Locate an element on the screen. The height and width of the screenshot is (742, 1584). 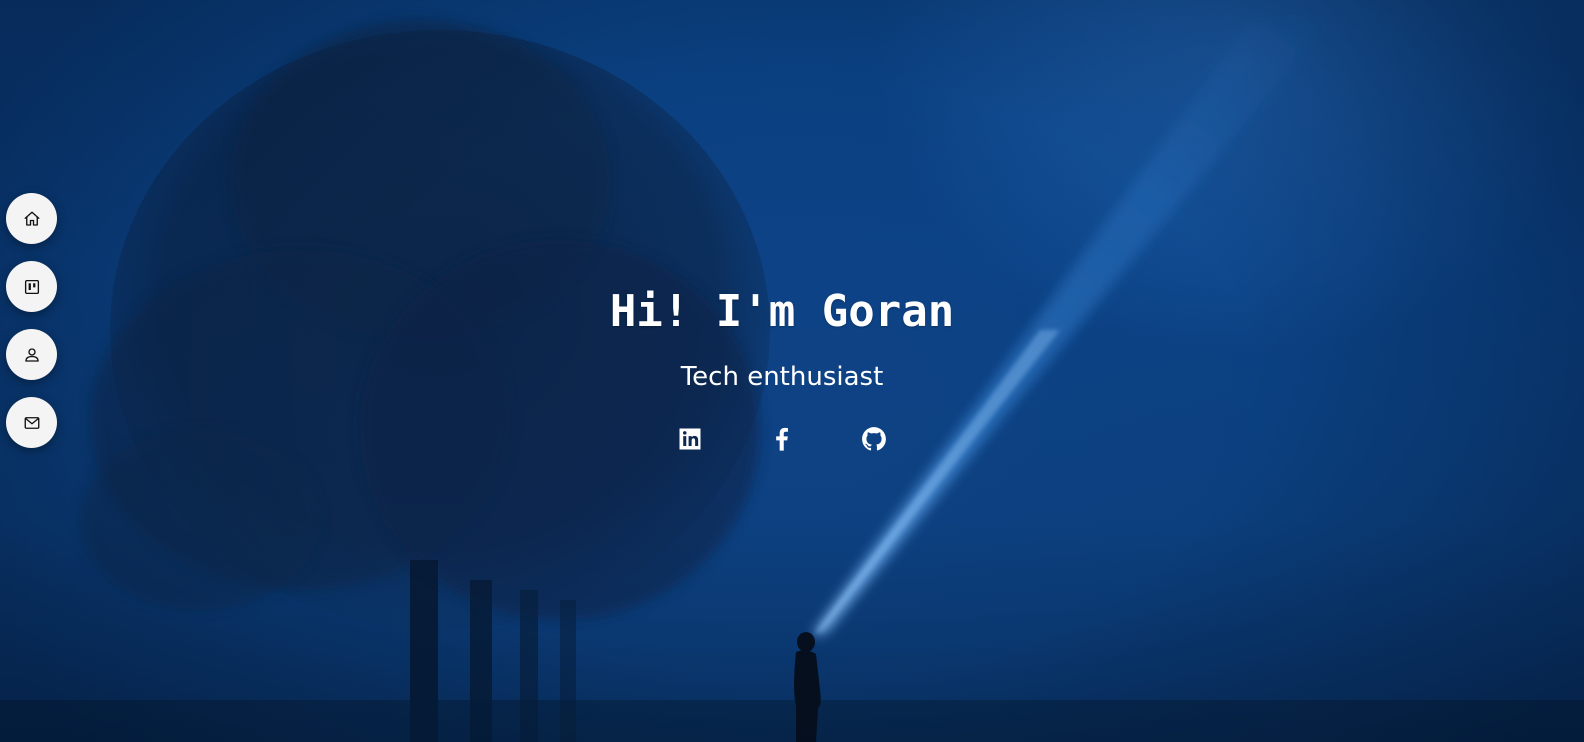
hero-subtitle: Tech enthusiast is located at coordinates (782, 377).